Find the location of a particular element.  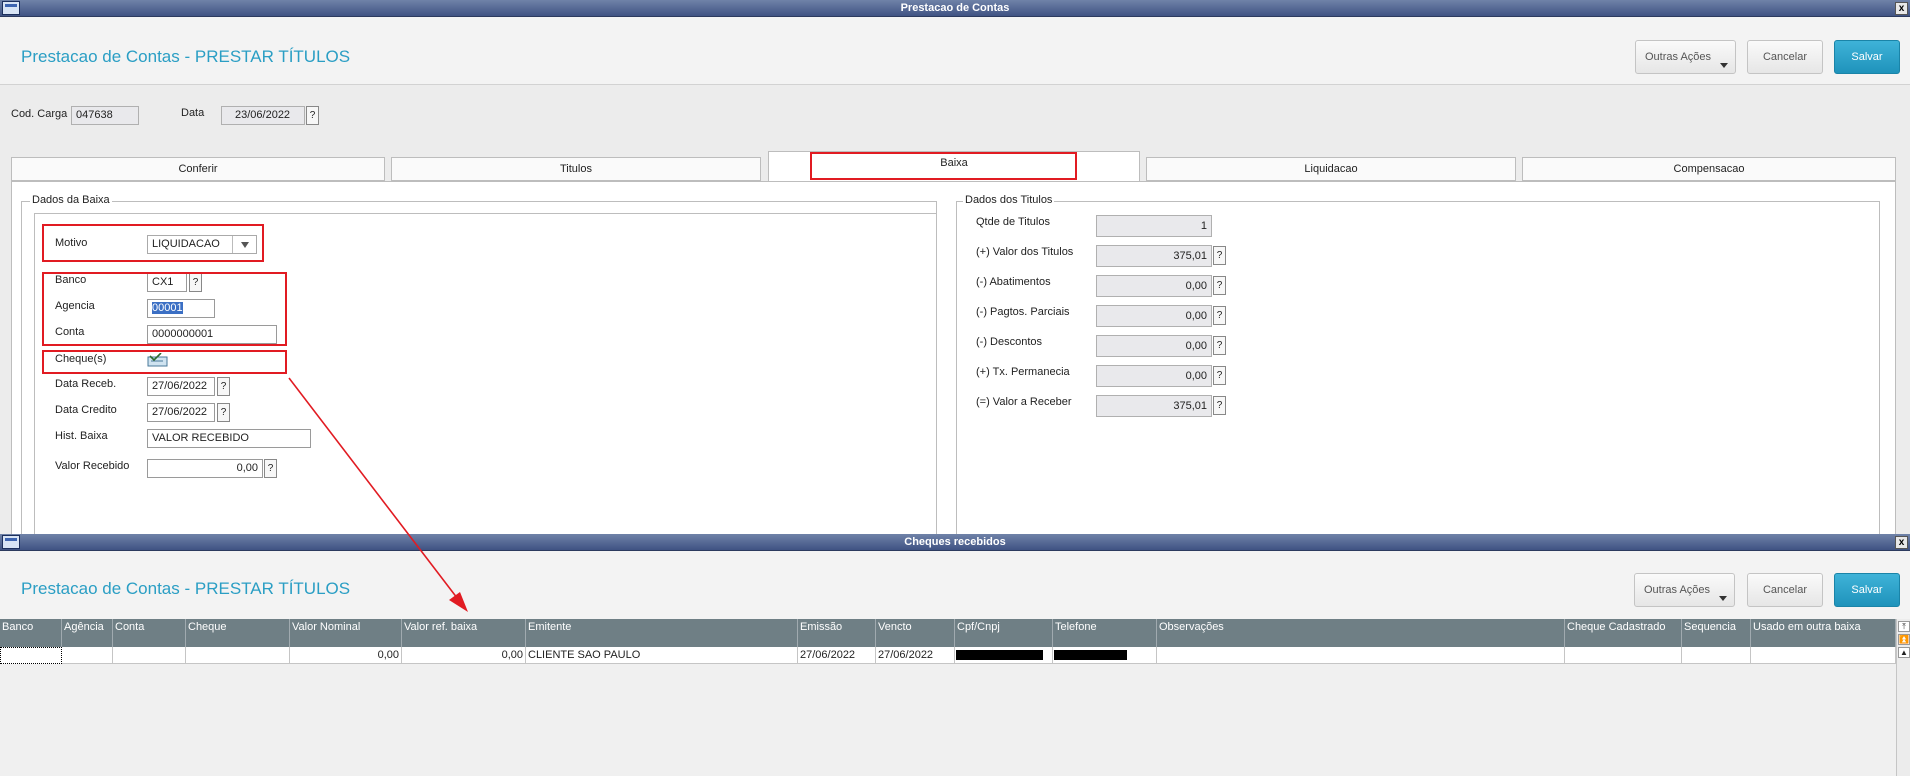

annotation-arrow is located at coordinates (378, 494).